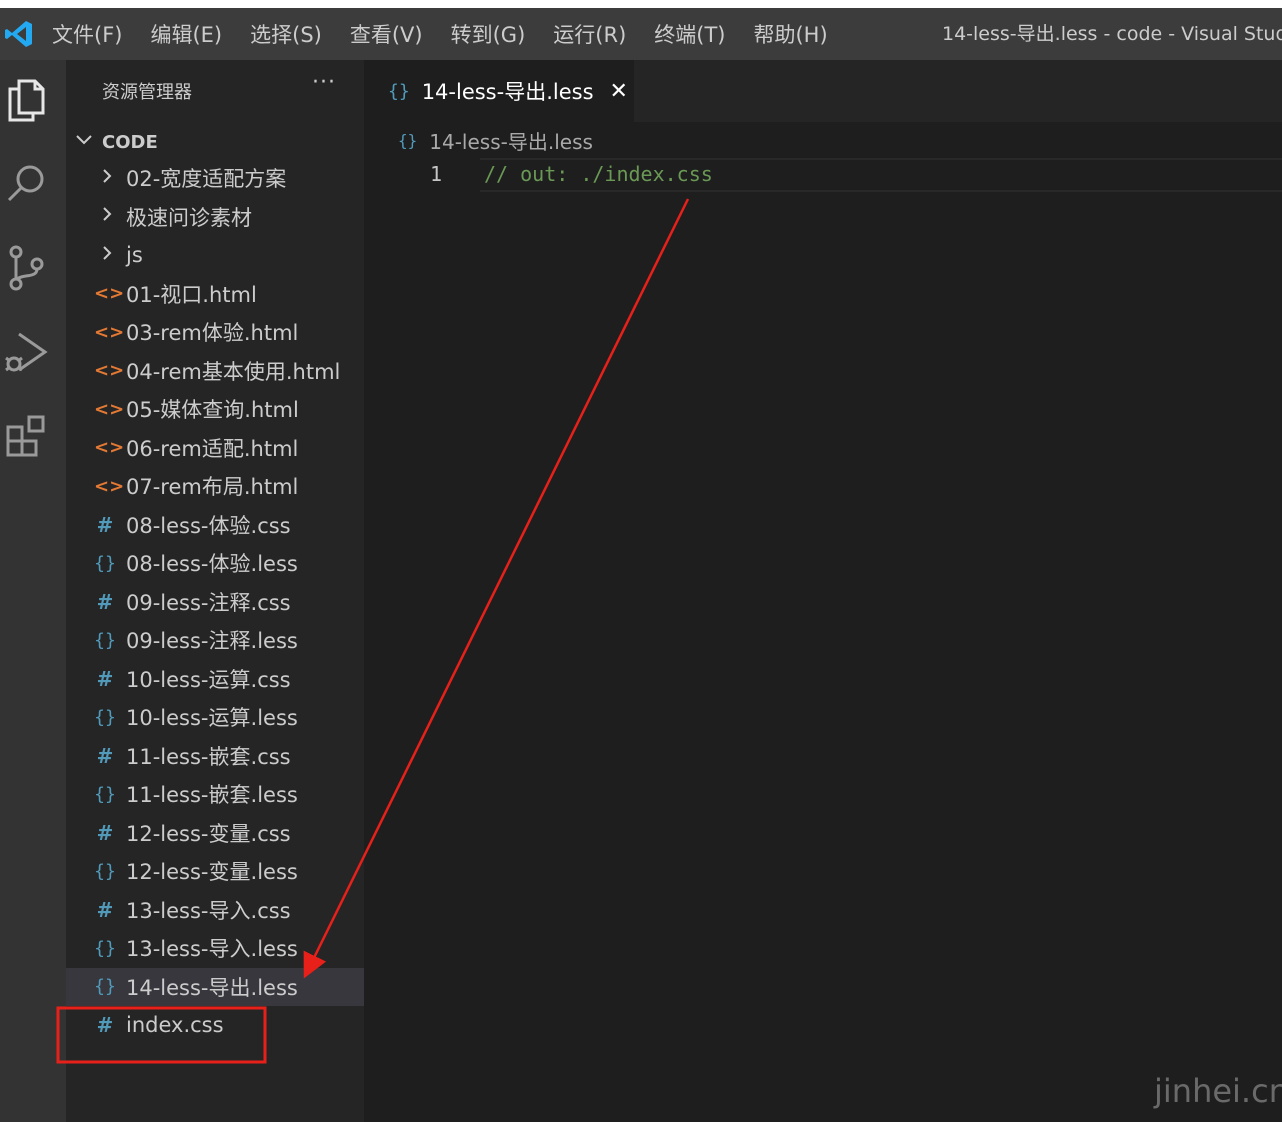 The width and height of the screenshot is (1282, 1122). What do you see at coordinates (215, 640) in the screenshot?
I see `tree-file-item: {} 09-less-注释.less` at bounding box center [215, 640].